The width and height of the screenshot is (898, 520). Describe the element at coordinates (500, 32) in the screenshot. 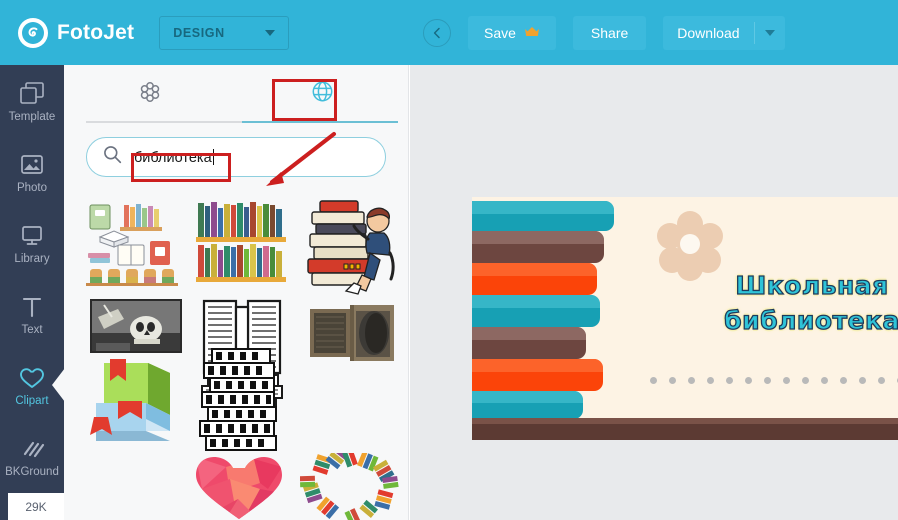

I see `save-button-label: Save` at that location.